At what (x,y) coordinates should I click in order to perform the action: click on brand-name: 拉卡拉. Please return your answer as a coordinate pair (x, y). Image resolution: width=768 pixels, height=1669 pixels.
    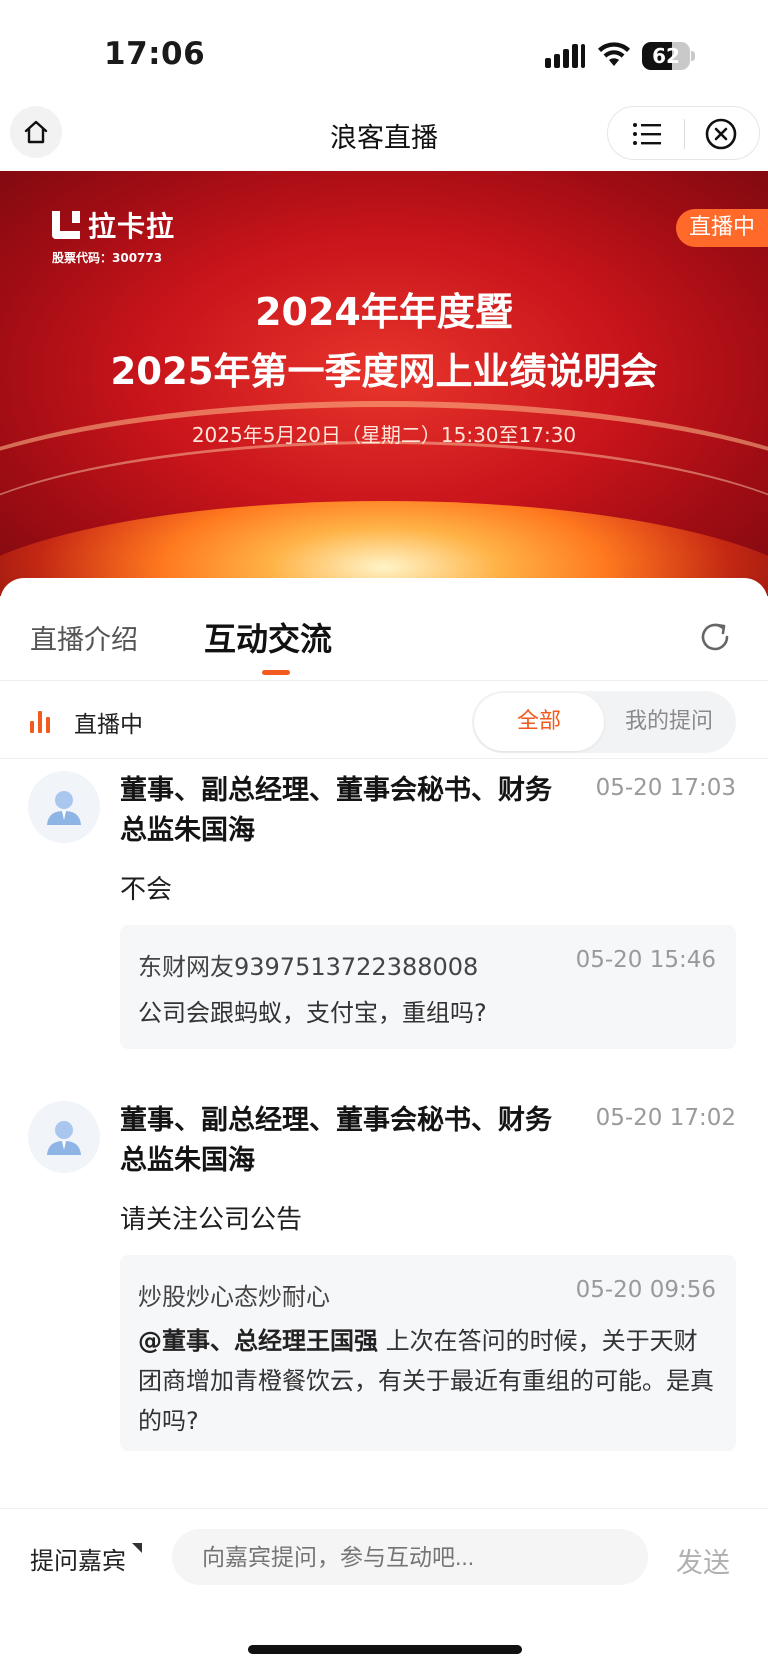
    Looking at the image, I should click on (132, 226).